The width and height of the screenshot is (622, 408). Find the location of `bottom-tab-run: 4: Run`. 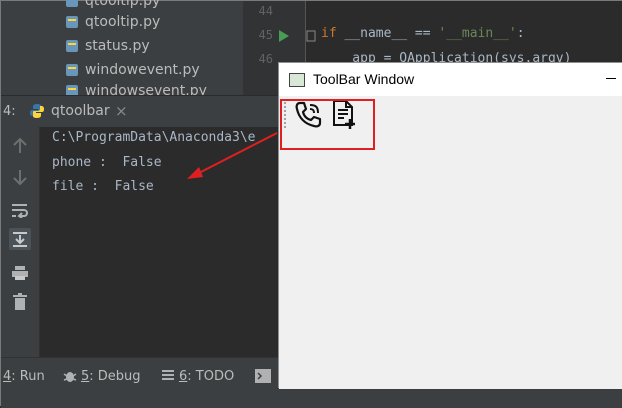

bottom-tab-run: 4: Run is located at coordinates (24, 377).